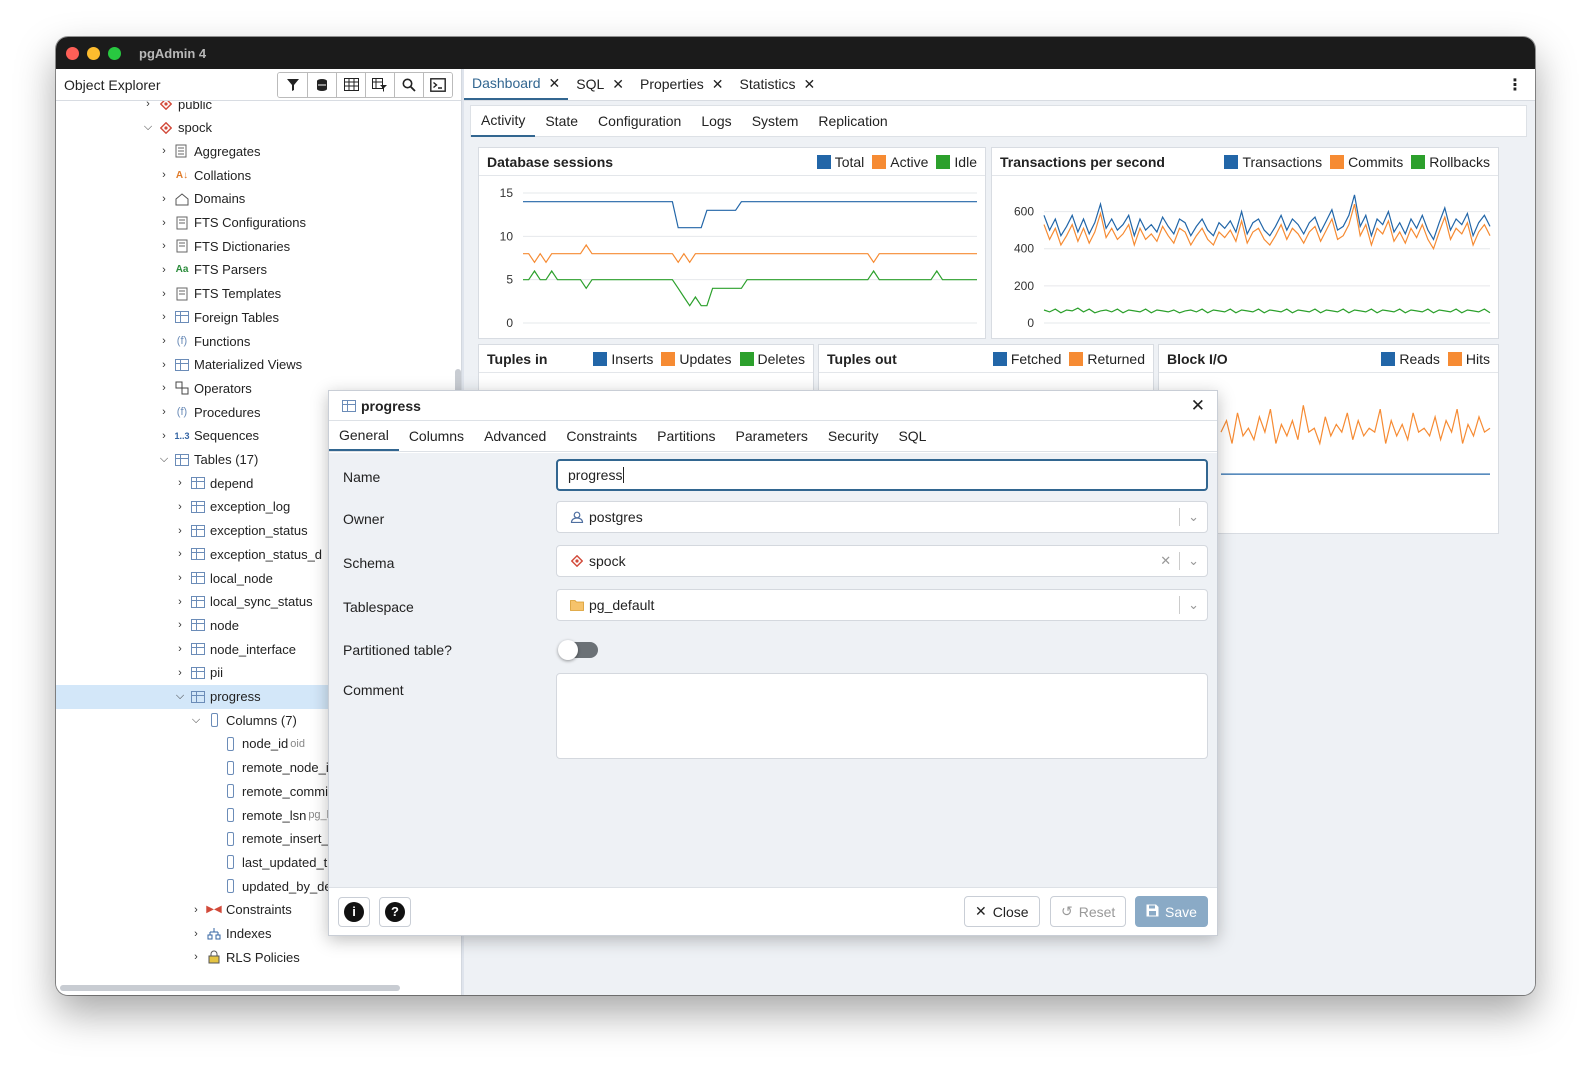 This screenshot has width=1591, height=1068. Describe the element at coordinates (1002, 911) in the screenshot. I see `close-button: ✕ Close` at that location.